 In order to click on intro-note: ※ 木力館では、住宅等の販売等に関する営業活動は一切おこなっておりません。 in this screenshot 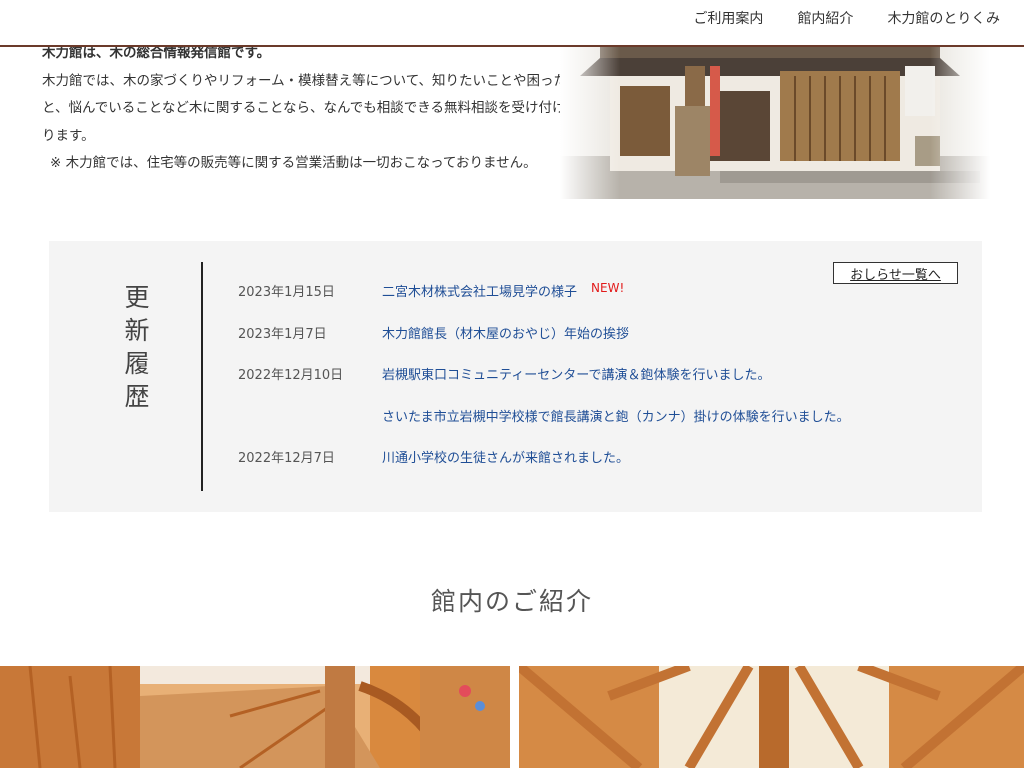, I will do `click(293, 163)`.